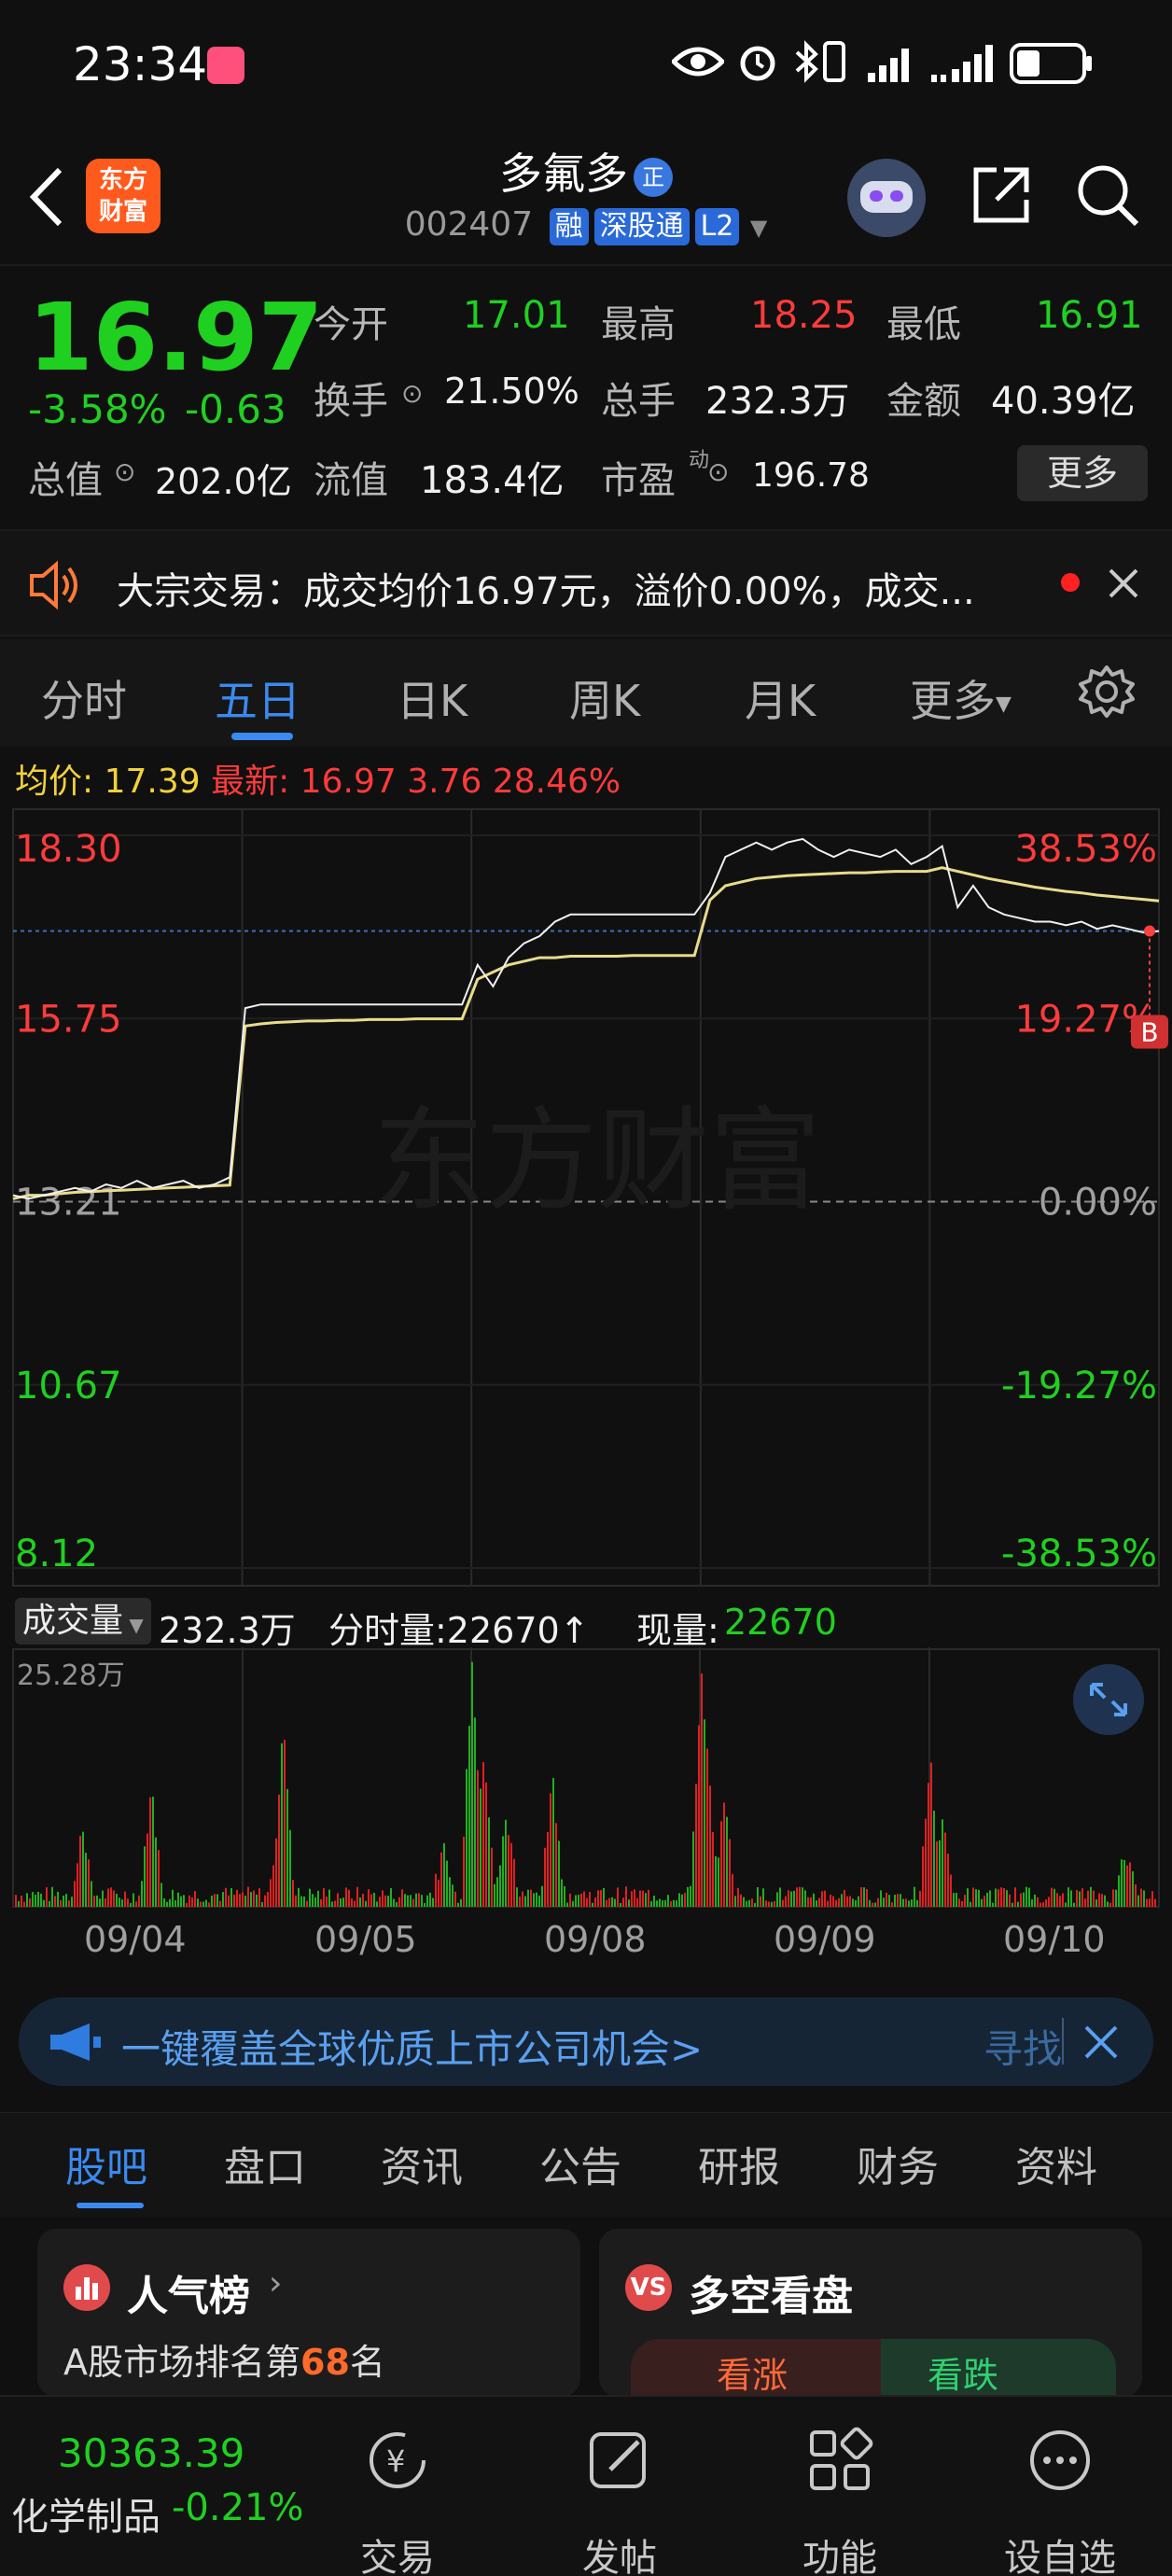 The width and height of the screenshot is (1172, 2576). Describe the element at coordinates (85, 2513) in the screenshot. I see `sector-name: 化学制品` at that location.